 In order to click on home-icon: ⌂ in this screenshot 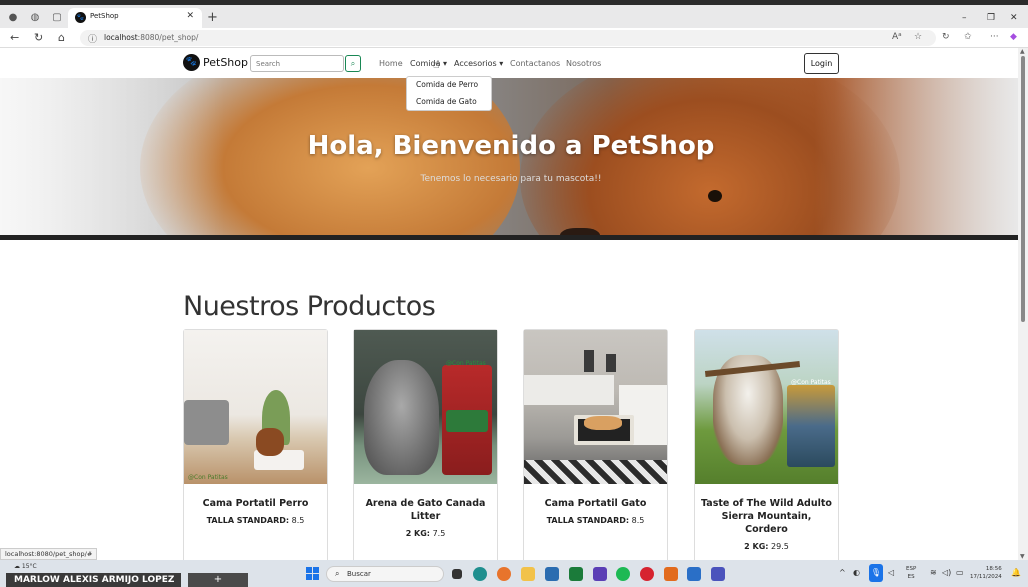, I will do `click(61, 37)`.